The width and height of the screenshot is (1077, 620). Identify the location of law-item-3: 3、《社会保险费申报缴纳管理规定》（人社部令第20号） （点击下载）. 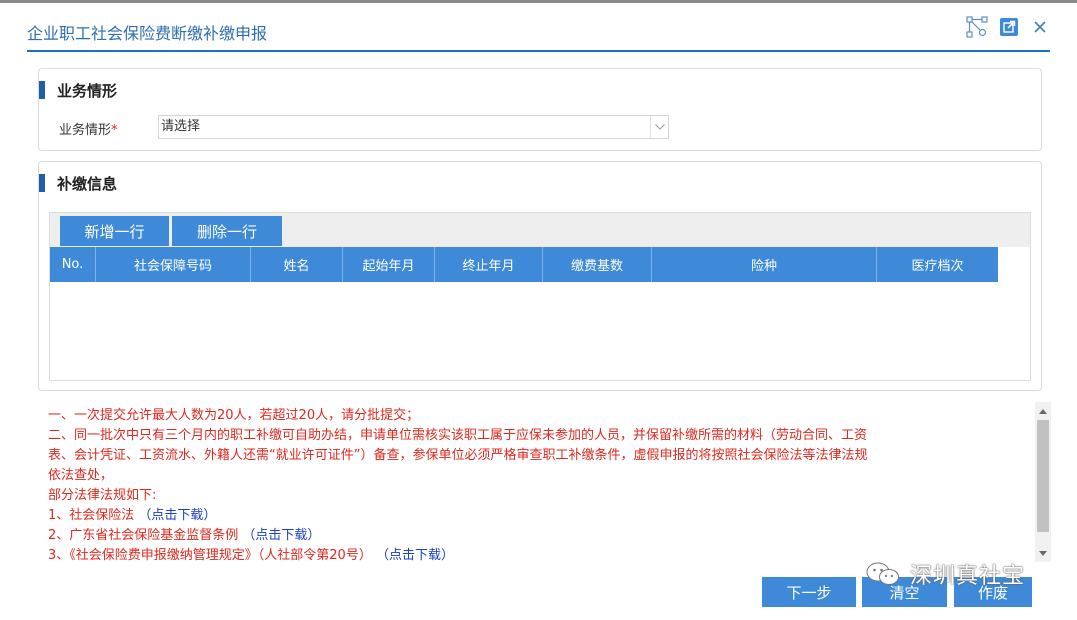
(251, 553).